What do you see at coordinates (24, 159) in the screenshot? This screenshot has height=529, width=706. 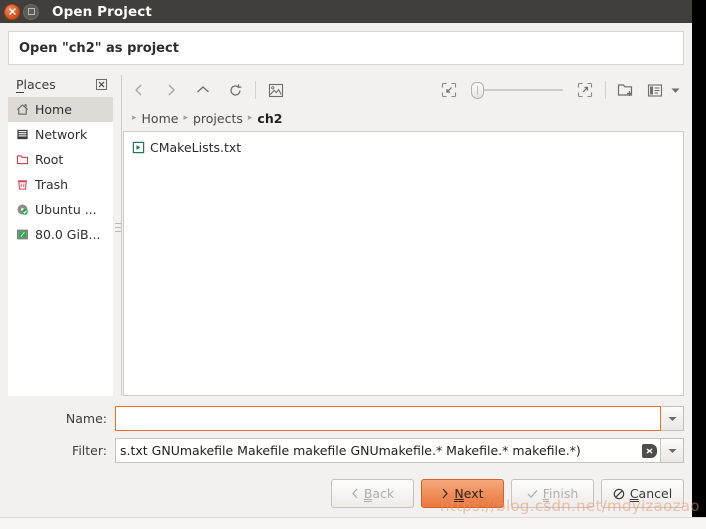 I see `folder-root-icon` at bounding box center [24, 159].